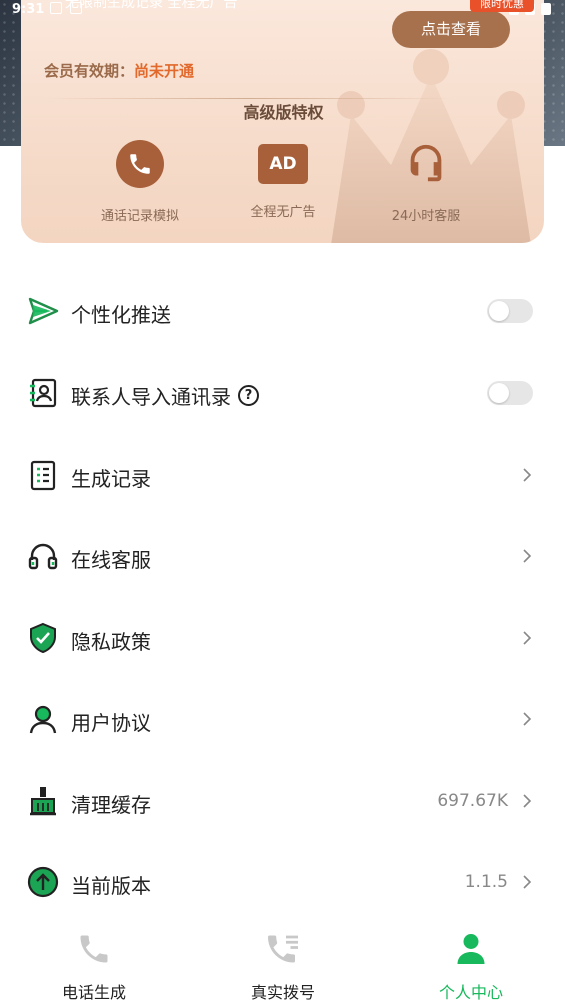 The width and height of the screenshot is (565, 1004). What do you see at coordinates (89, 71) in the screenshot?
I see `membership-label: 会员有效期：` at bounding box center [89, 71].